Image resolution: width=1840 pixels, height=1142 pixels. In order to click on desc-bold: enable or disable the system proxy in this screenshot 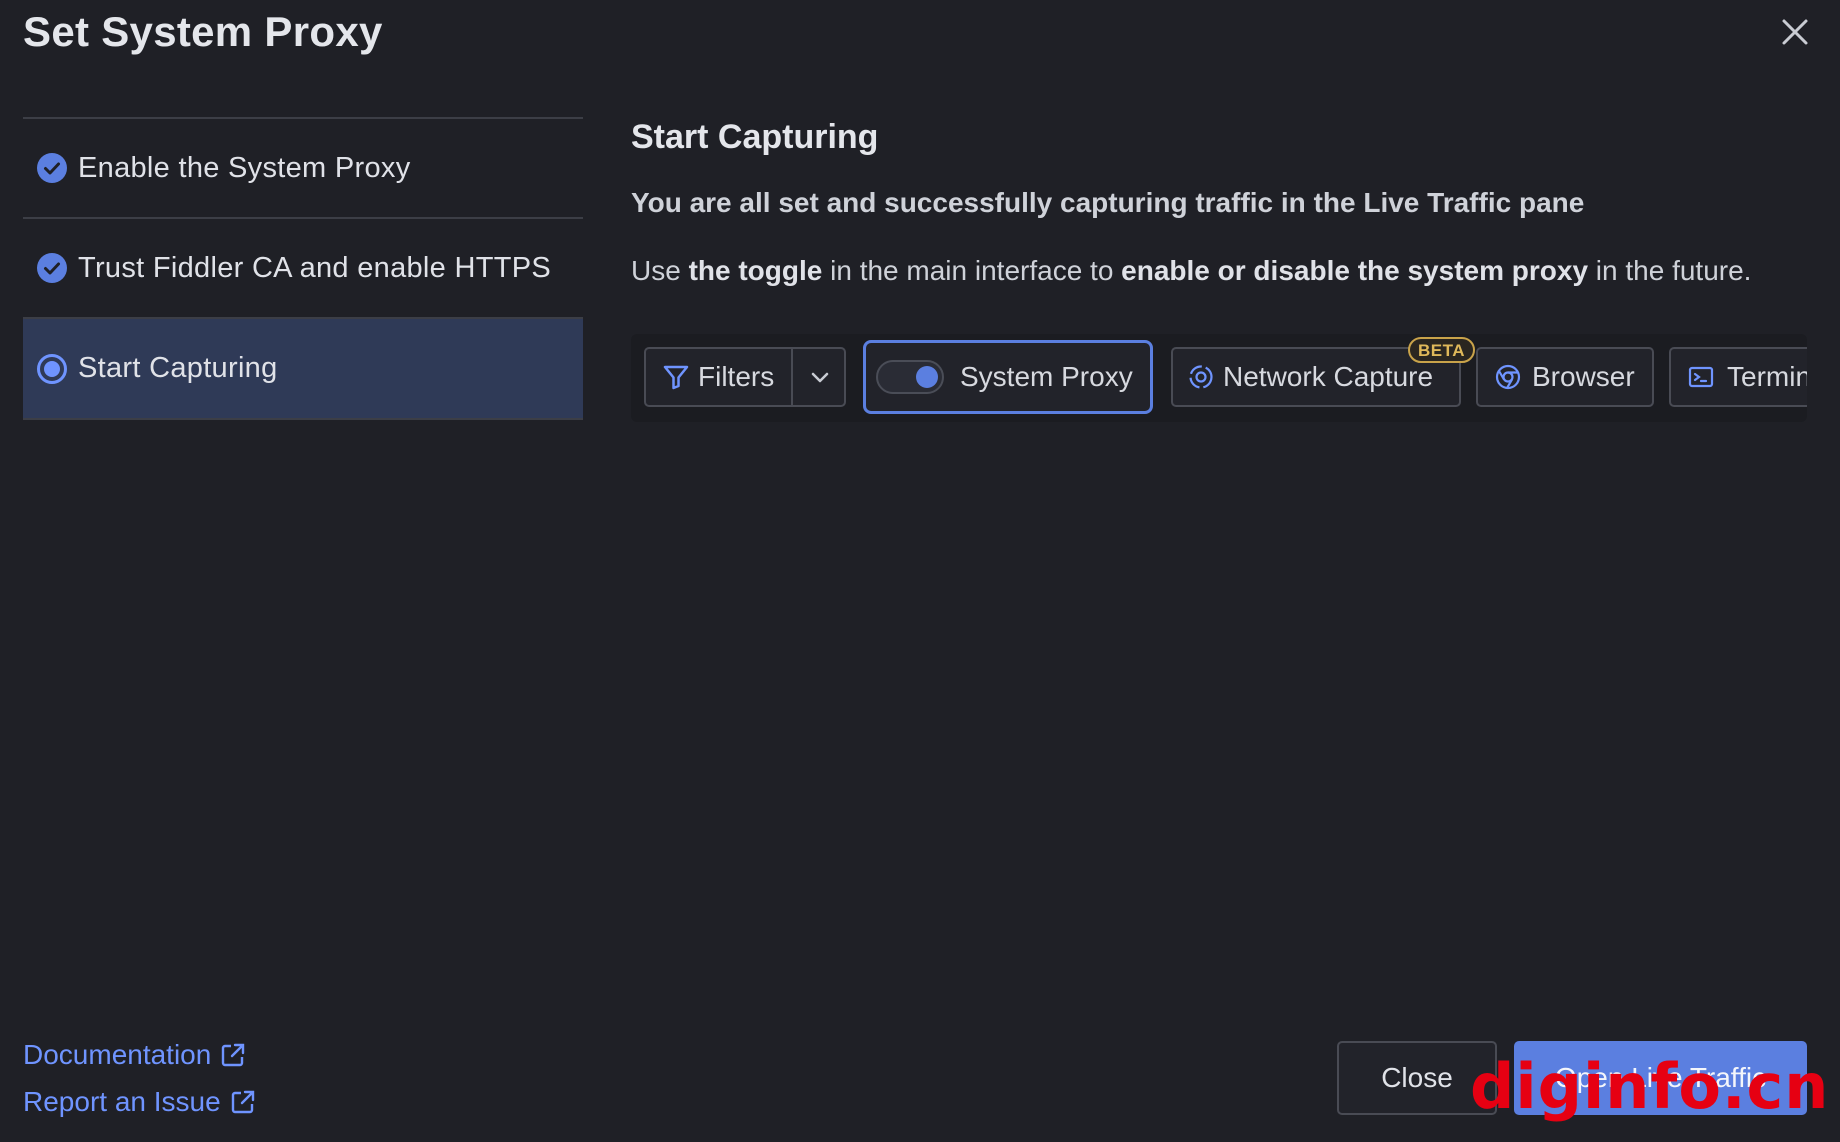, I will do `click(1355, 270)`.